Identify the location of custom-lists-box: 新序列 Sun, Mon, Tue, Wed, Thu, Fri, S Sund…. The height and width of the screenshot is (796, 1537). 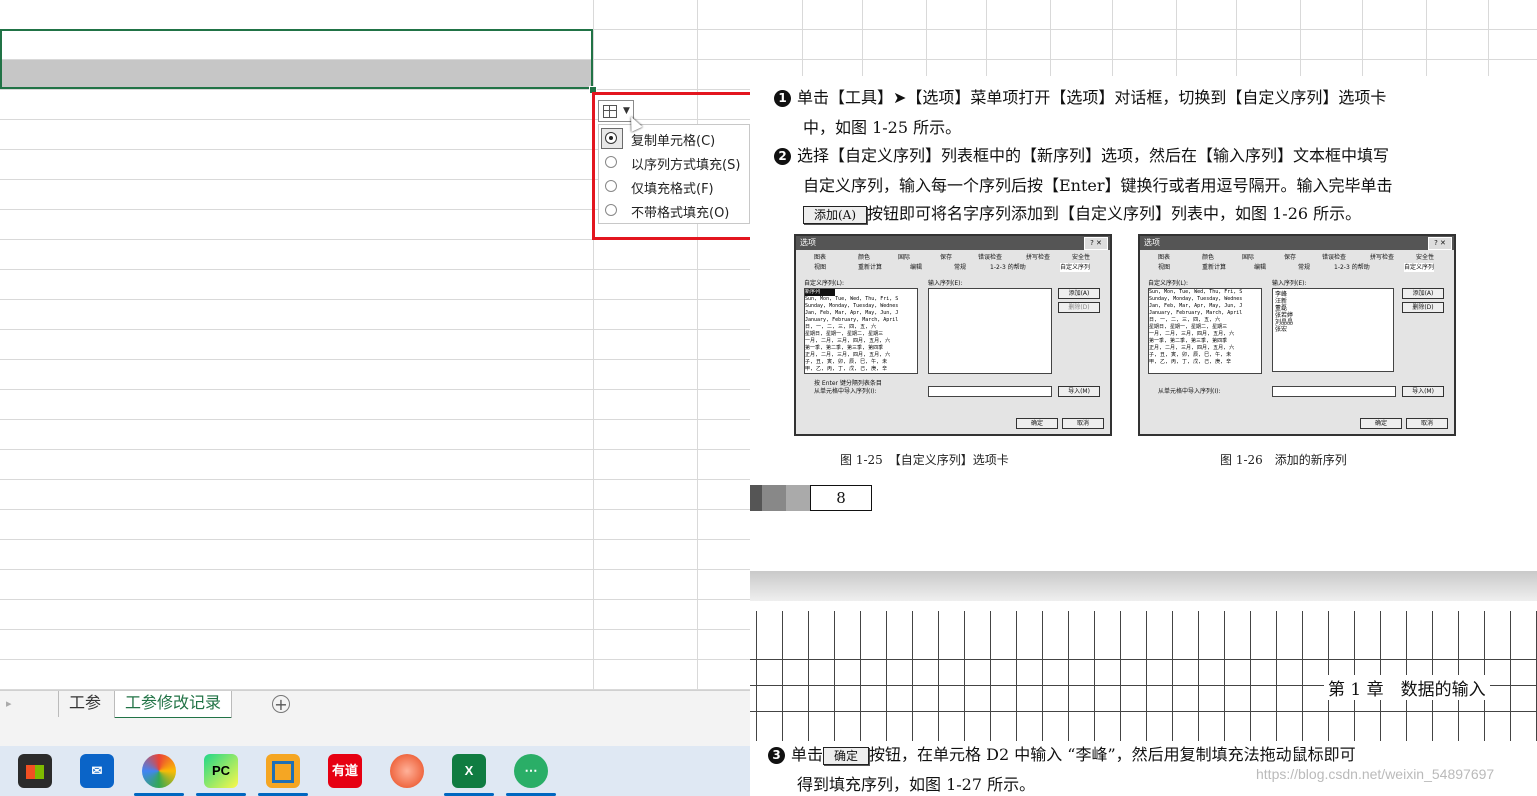
(861, 331).